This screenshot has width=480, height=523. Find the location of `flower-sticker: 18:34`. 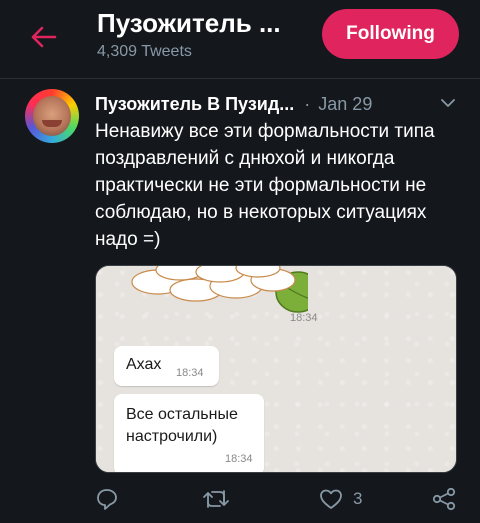

flower-sticker: 18:34 is located at coordinates (219, 298).